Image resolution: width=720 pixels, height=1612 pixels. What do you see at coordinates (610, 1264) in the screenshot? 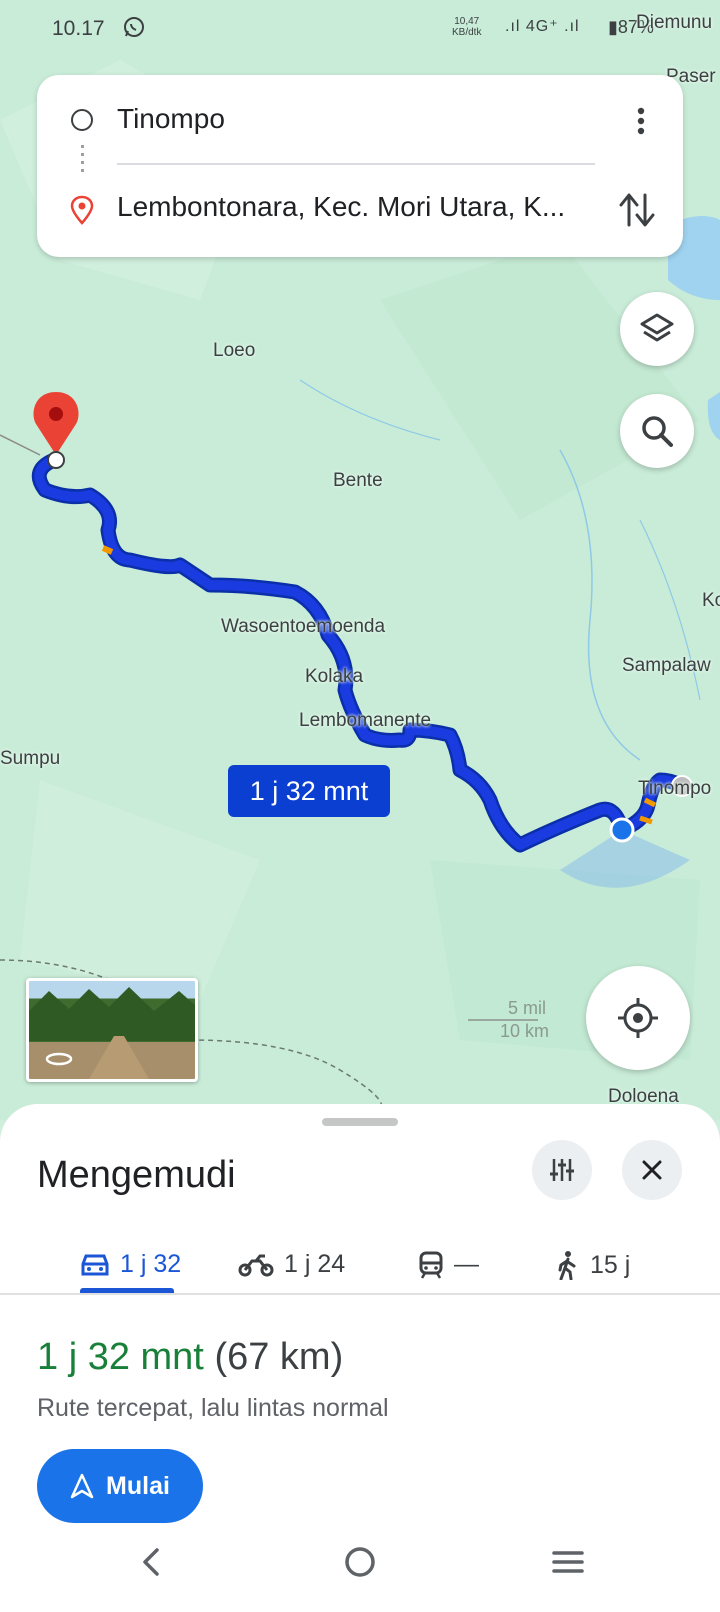
I see `tab-walking-label: 15 j` at bounding box center [610, 1264].